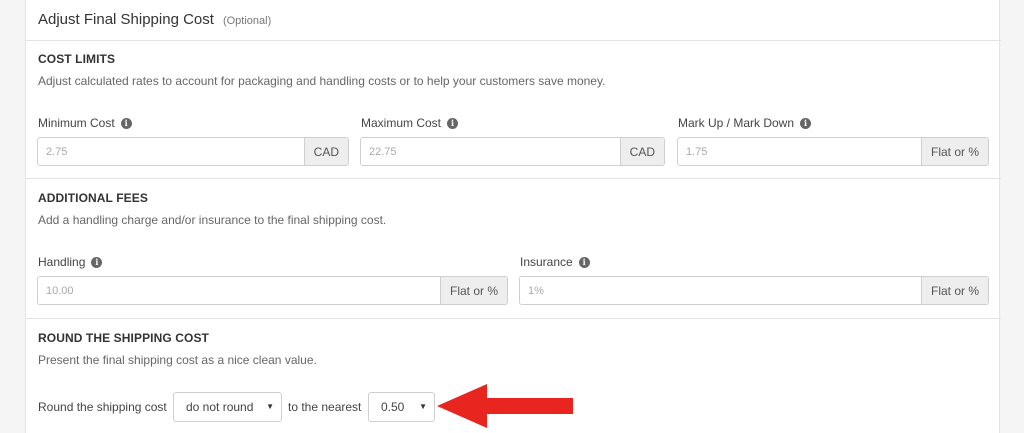  What do you see at coordinates (126, 19) in the screenshot?
I see `panel-title: Adjust Final Shipping Cost` at bounding box center [126, 19].